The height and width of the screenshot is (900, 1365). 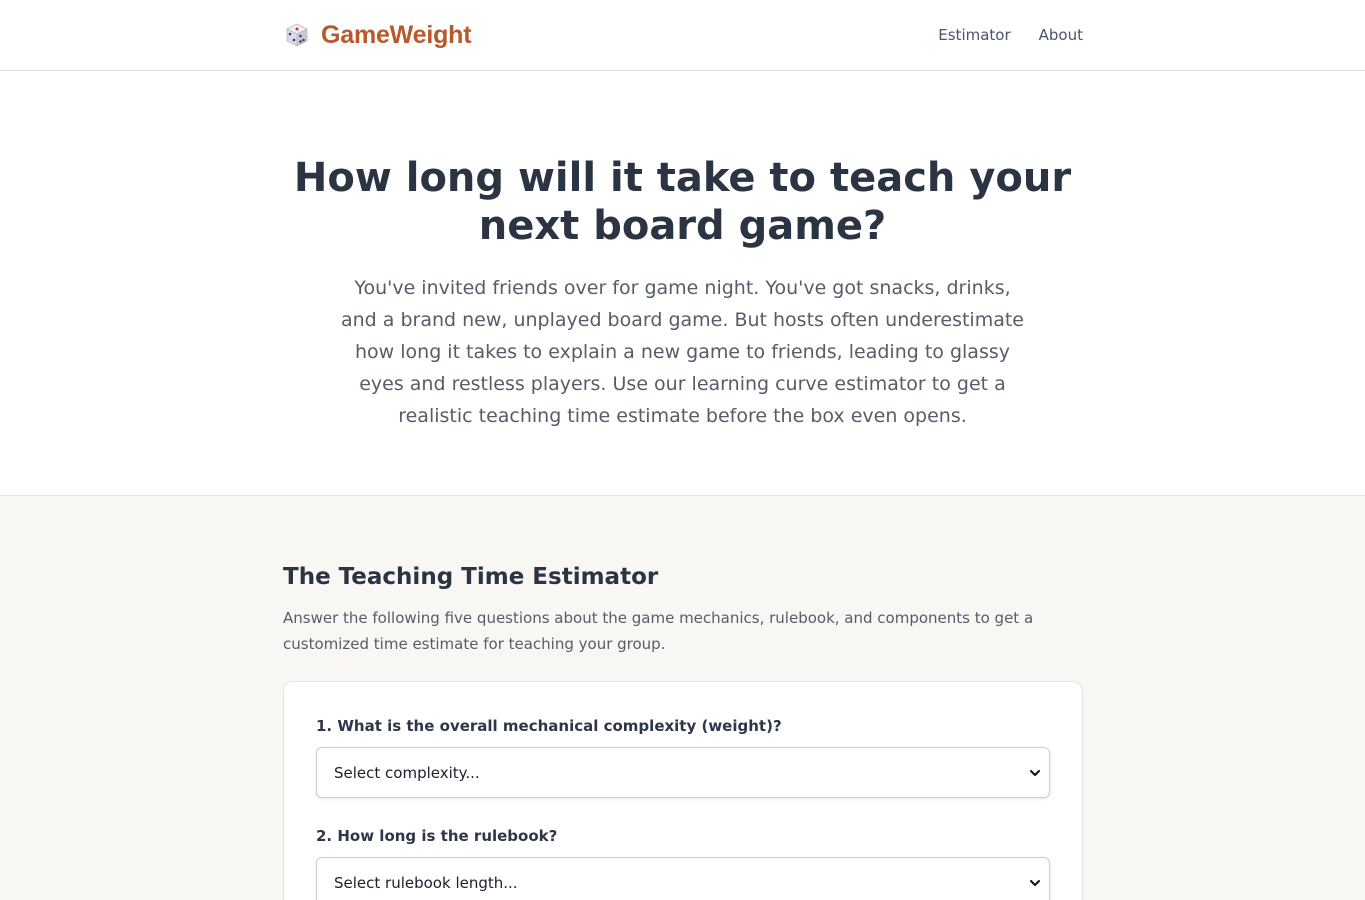 I want to click on main-nav: Estimator About, so click(x=1010, y=35).